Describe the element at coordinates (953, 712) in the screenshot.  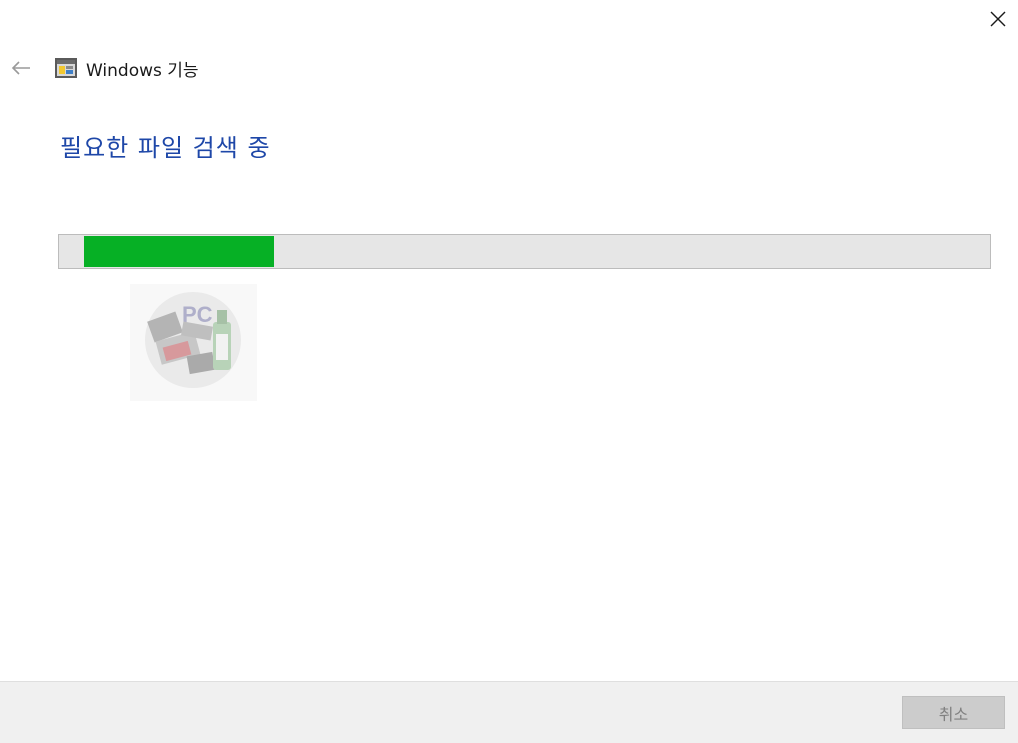
I see `cancel-button: 취소` at that location.